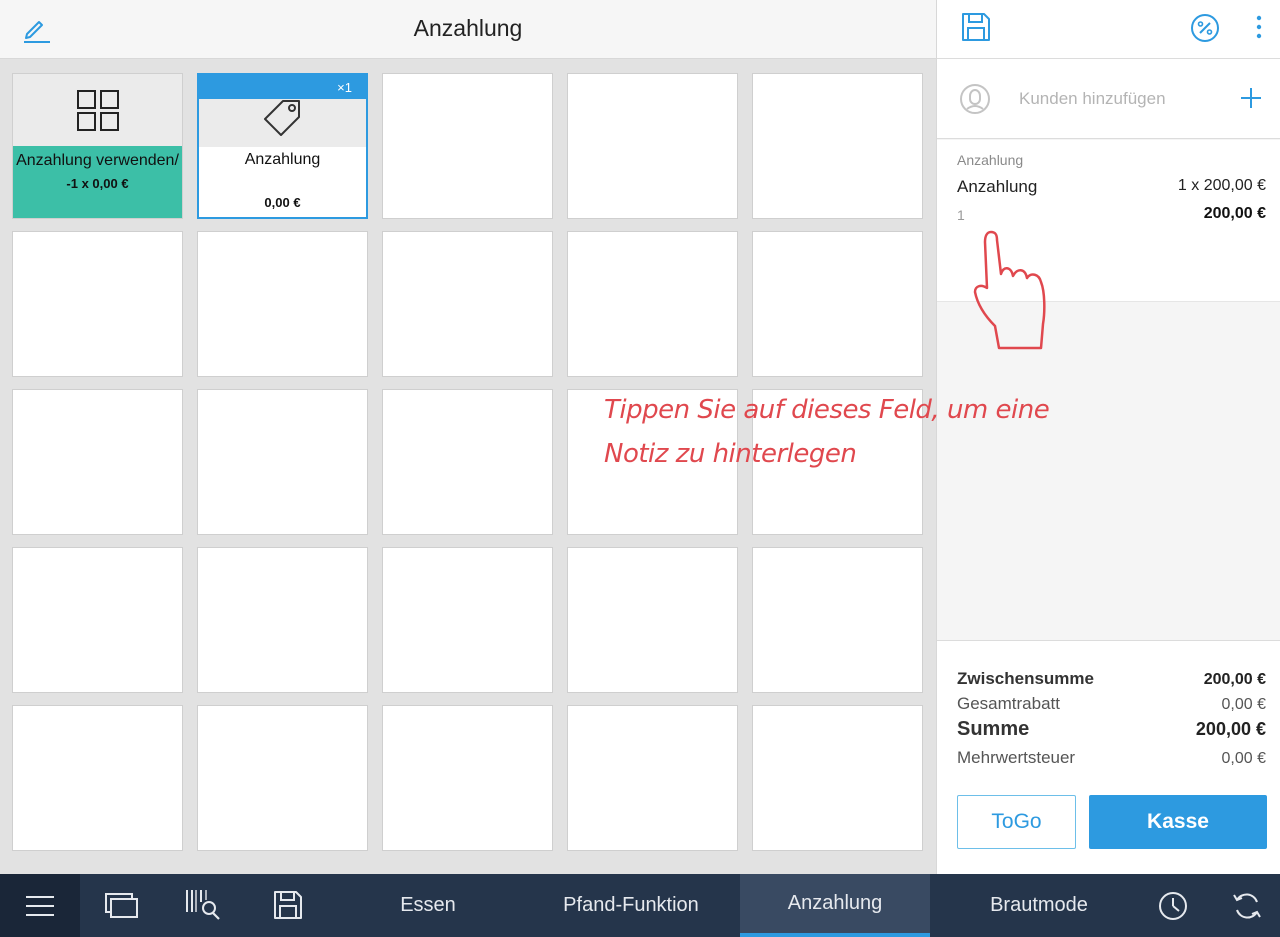  Describe the element at coordinates (97, 146) in the screenshot. I see `folder-tile-anzahlung-verwenden: Anzahlung verwenden/ -1 x 0,00 €` at that location.